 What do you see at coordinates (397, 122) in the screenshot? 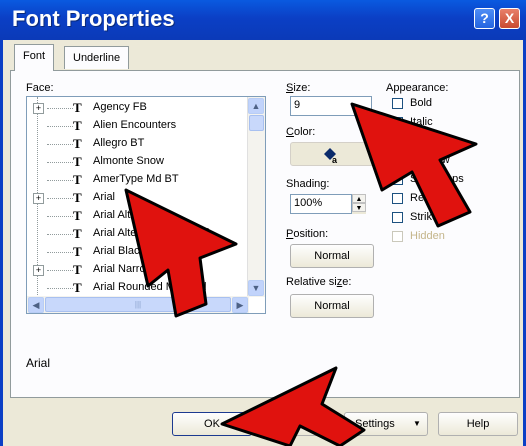
I see `checkbox-italic` at bounding box center [397, 122].